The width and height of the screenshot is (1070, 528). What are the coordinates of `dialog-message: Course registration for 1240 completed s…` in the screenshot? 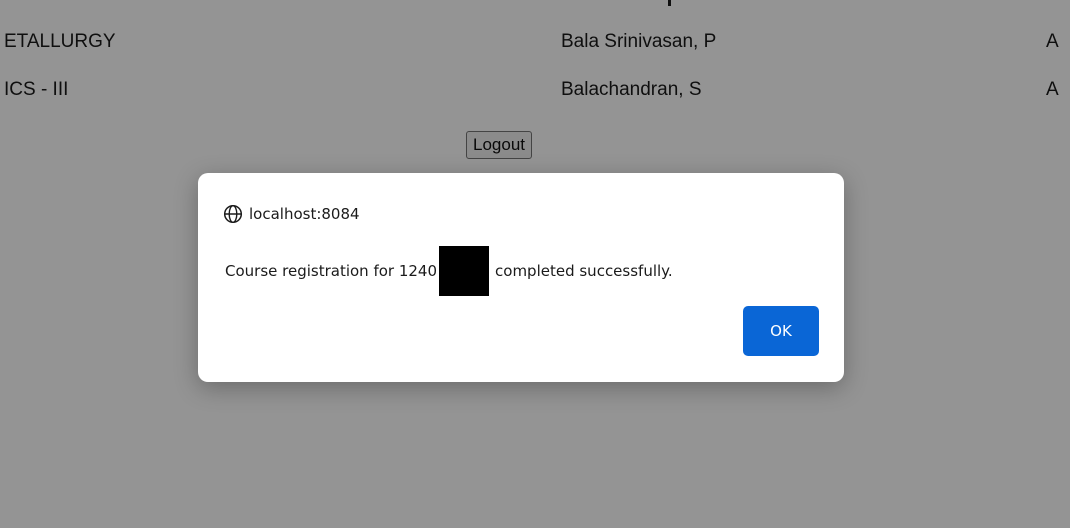 It's located at (449, 271).